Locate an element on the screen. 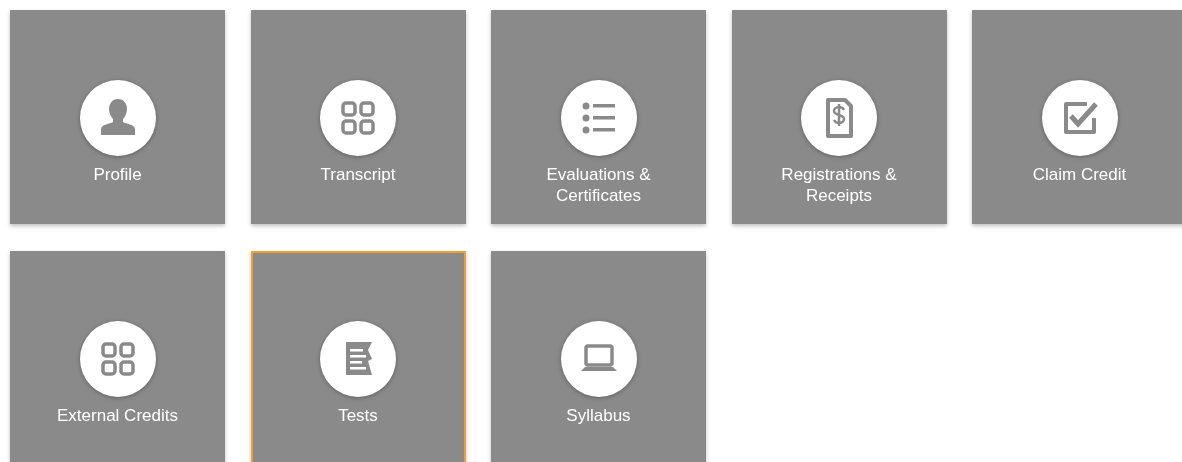  tile-button: Transcript is located at coordinates (358, 117).